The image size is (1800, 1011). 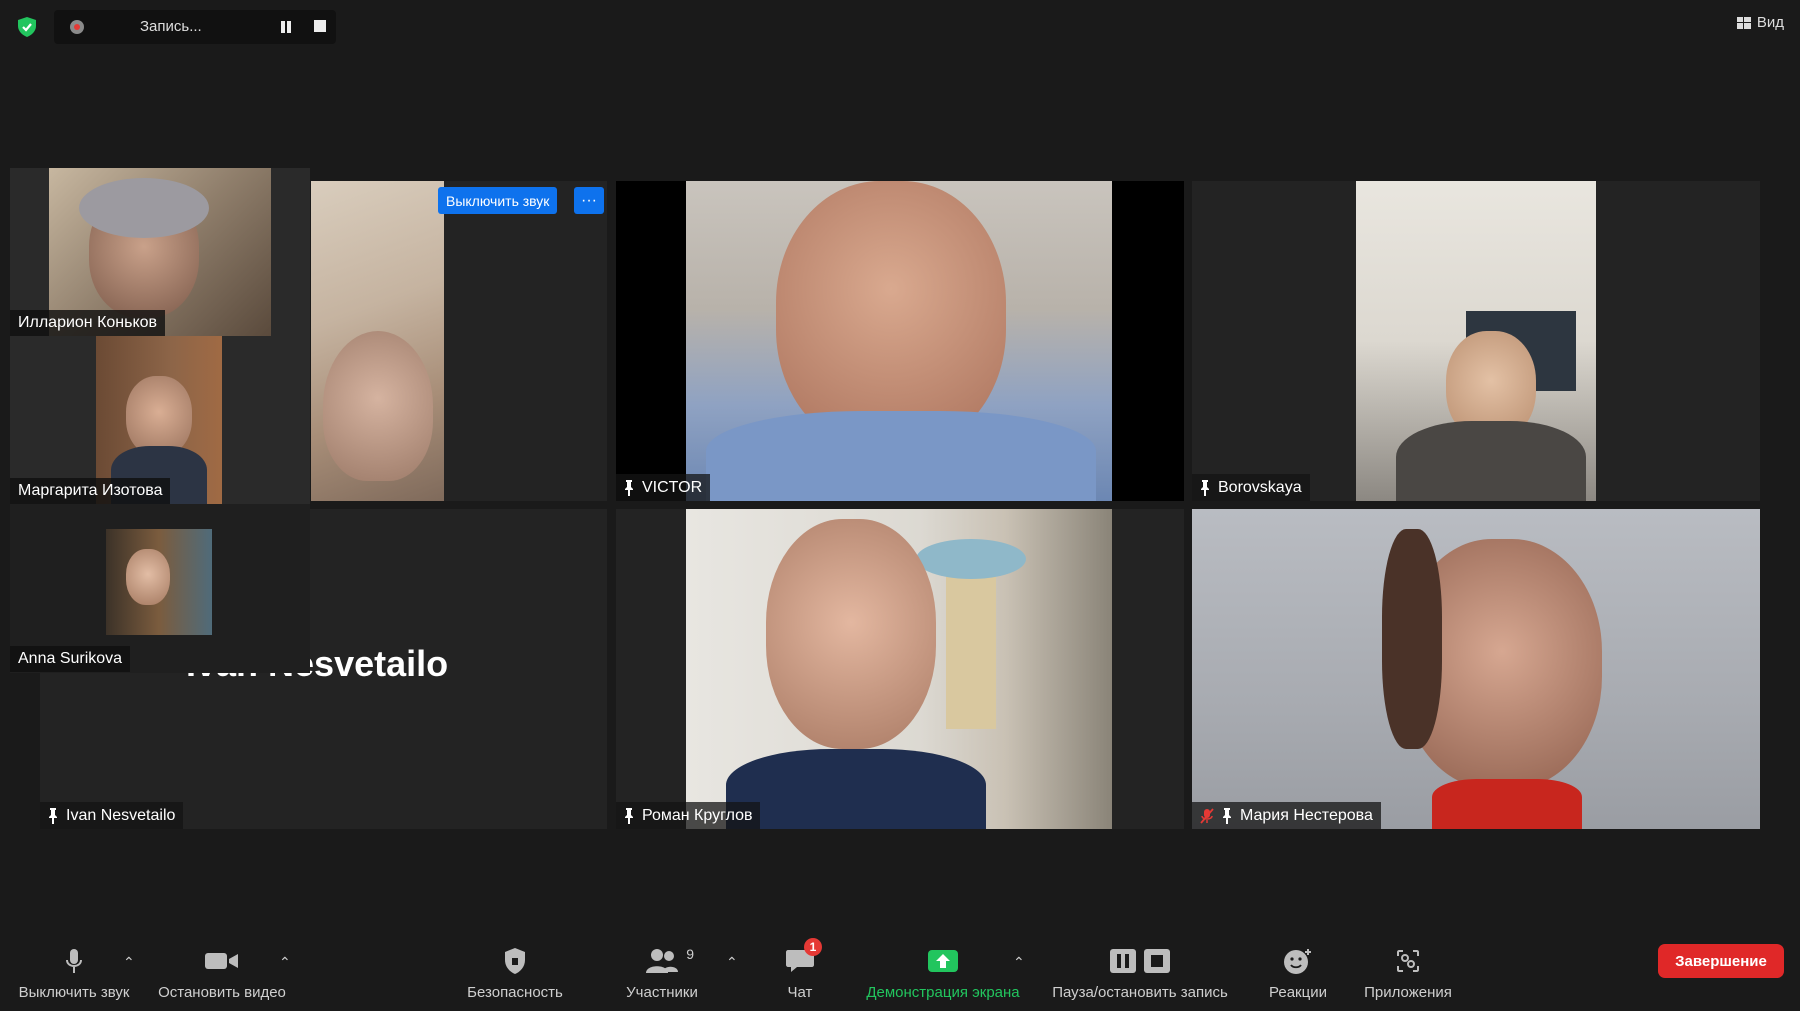 What do you see at coordinates (1743, 22) in the screenshot?
I see `grid-view-icon` at bounding box center [1743, 22].